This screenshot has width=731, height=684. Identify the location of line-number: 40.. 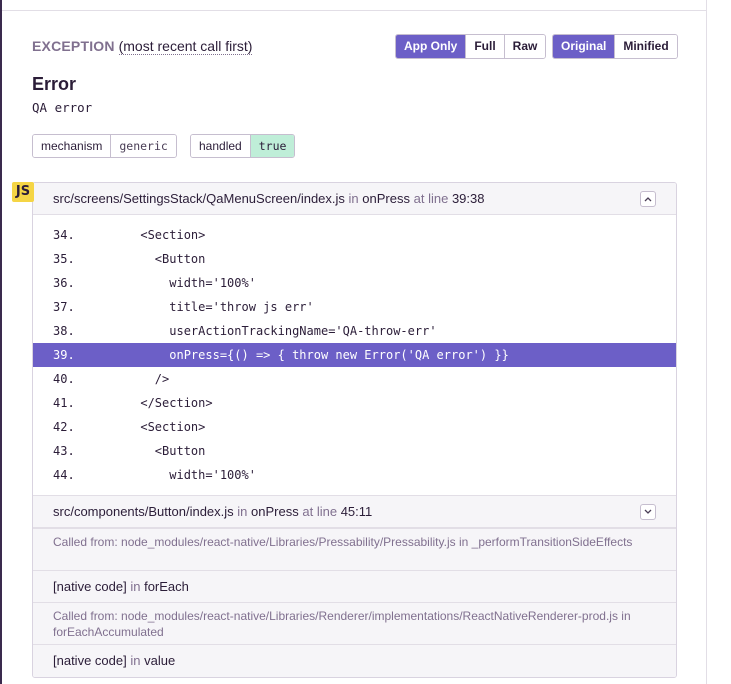
(64, 379).